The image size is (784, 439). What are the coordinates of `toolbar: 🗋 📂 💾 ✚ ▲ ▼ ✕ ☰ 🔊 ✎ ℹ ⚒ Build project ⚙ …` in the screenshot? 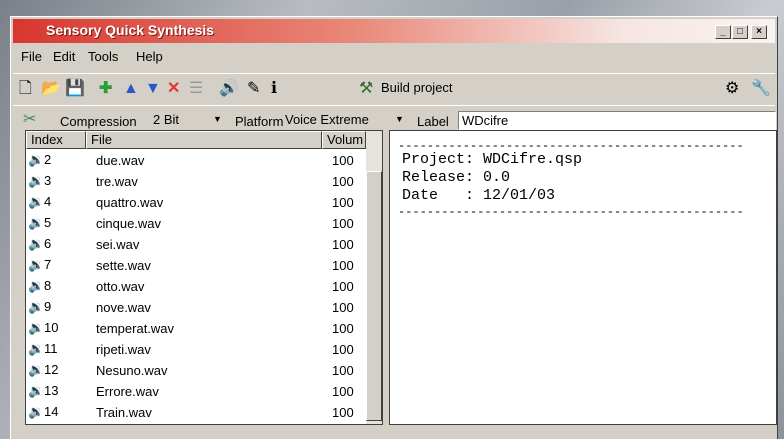 It's located at (394, 88).